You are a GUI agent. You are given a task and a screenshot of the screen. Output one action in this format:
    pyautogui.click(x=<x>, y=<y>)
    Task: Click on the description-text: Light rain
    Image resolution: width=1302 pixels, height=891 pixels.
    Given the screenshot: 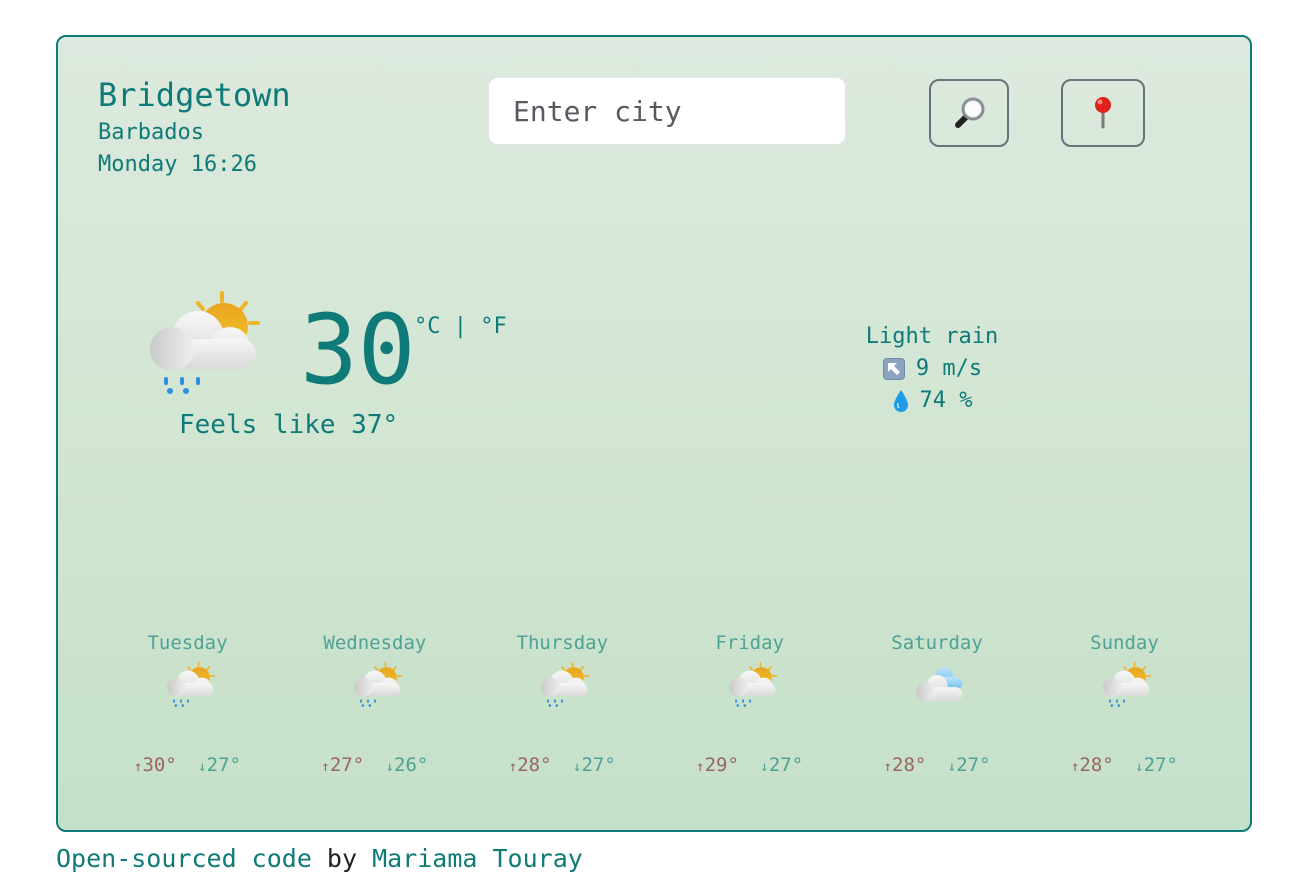 What is the action you would take?
    pyautogui.click(x=932, y=336)
    